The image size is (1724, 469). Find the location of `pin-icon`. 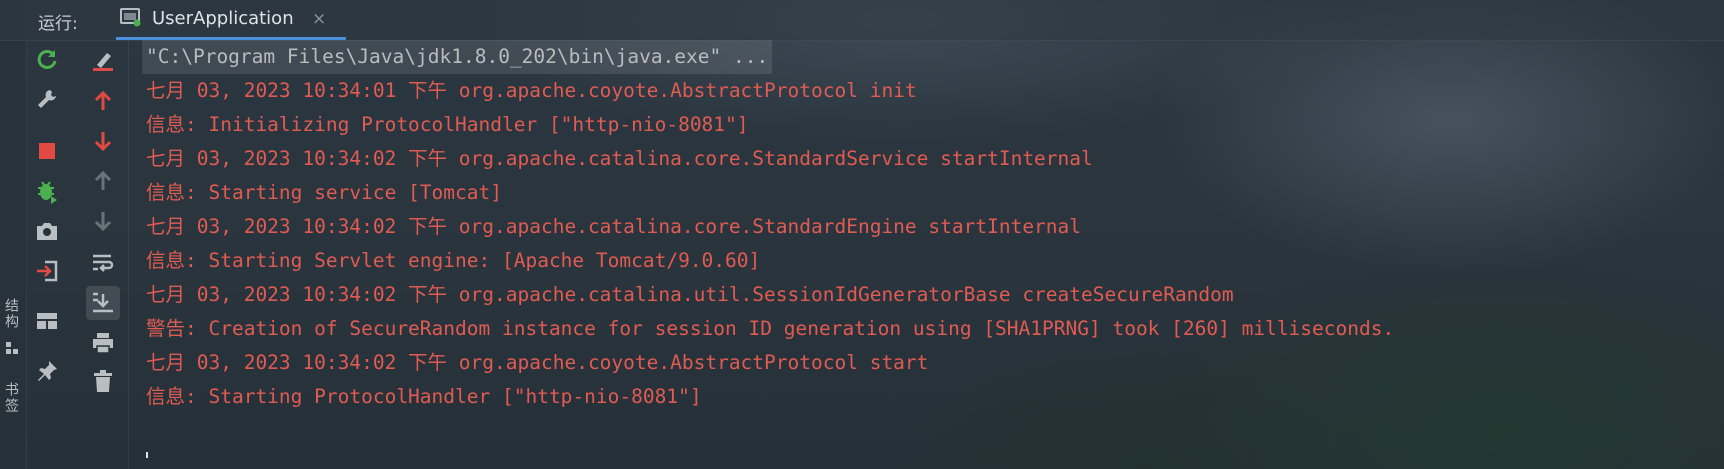

pin-icon is located at coordinates (47, 371).